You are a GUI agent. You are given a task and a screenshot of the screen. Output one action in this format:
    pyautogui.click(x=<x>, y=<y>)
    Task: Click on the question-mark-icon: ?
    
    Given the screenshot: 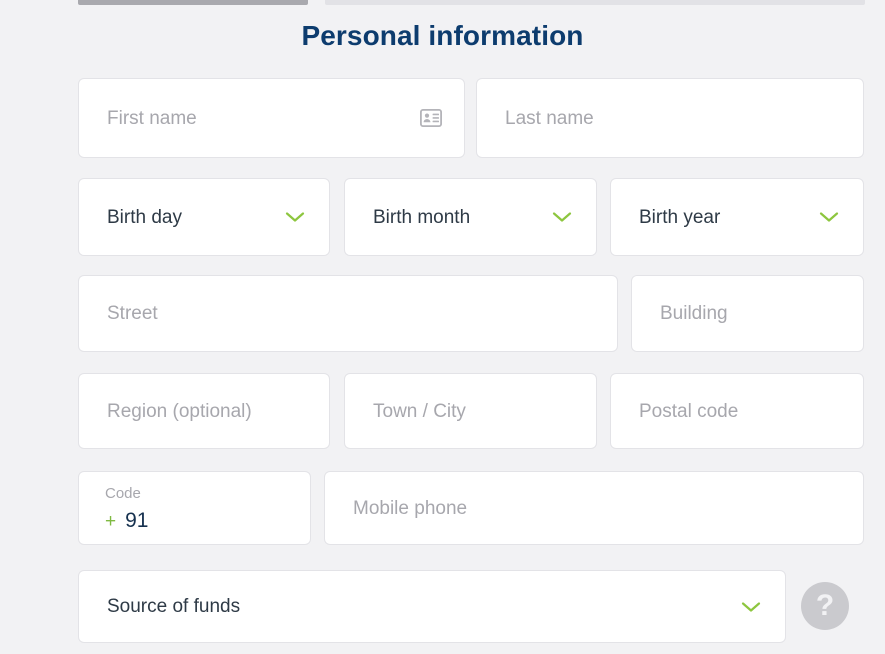 What is the action you would take?
    pyautogui.click(x=825, y=605)
    